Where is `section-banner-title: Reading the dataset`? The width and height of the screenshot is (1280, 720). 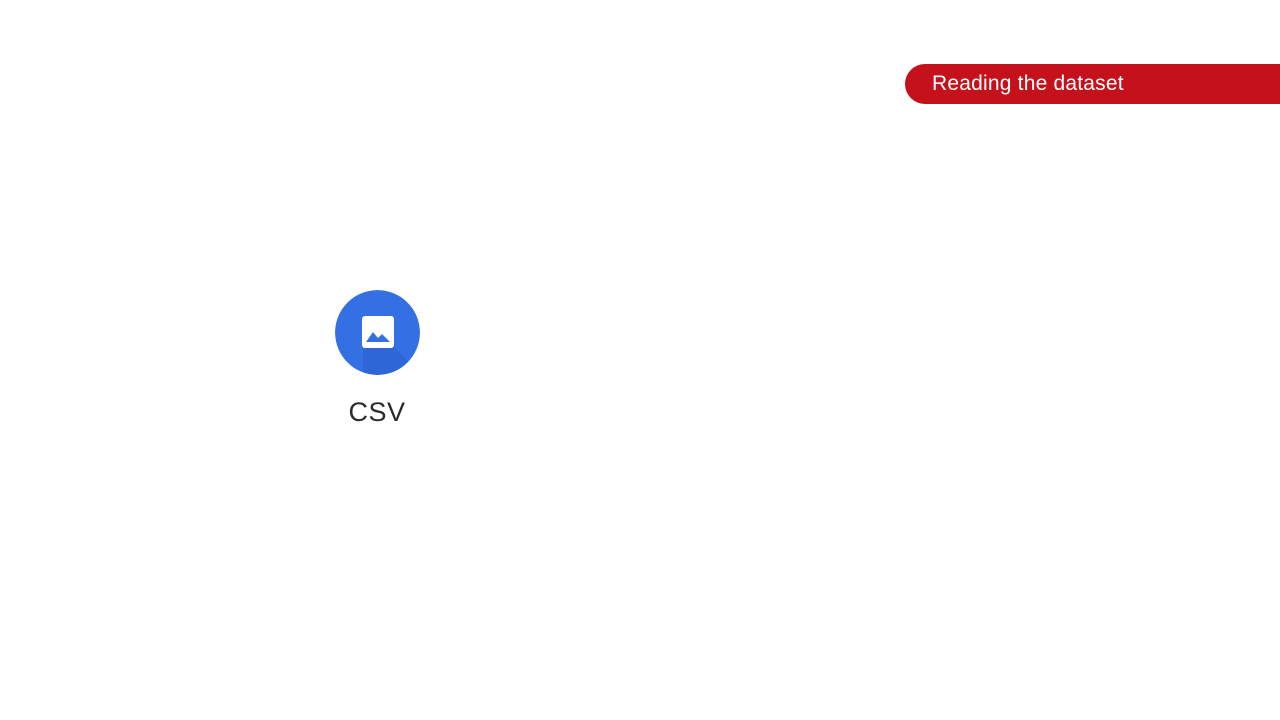
section-banner-title: Reading the dataset is located at coordinates (1028, 83).